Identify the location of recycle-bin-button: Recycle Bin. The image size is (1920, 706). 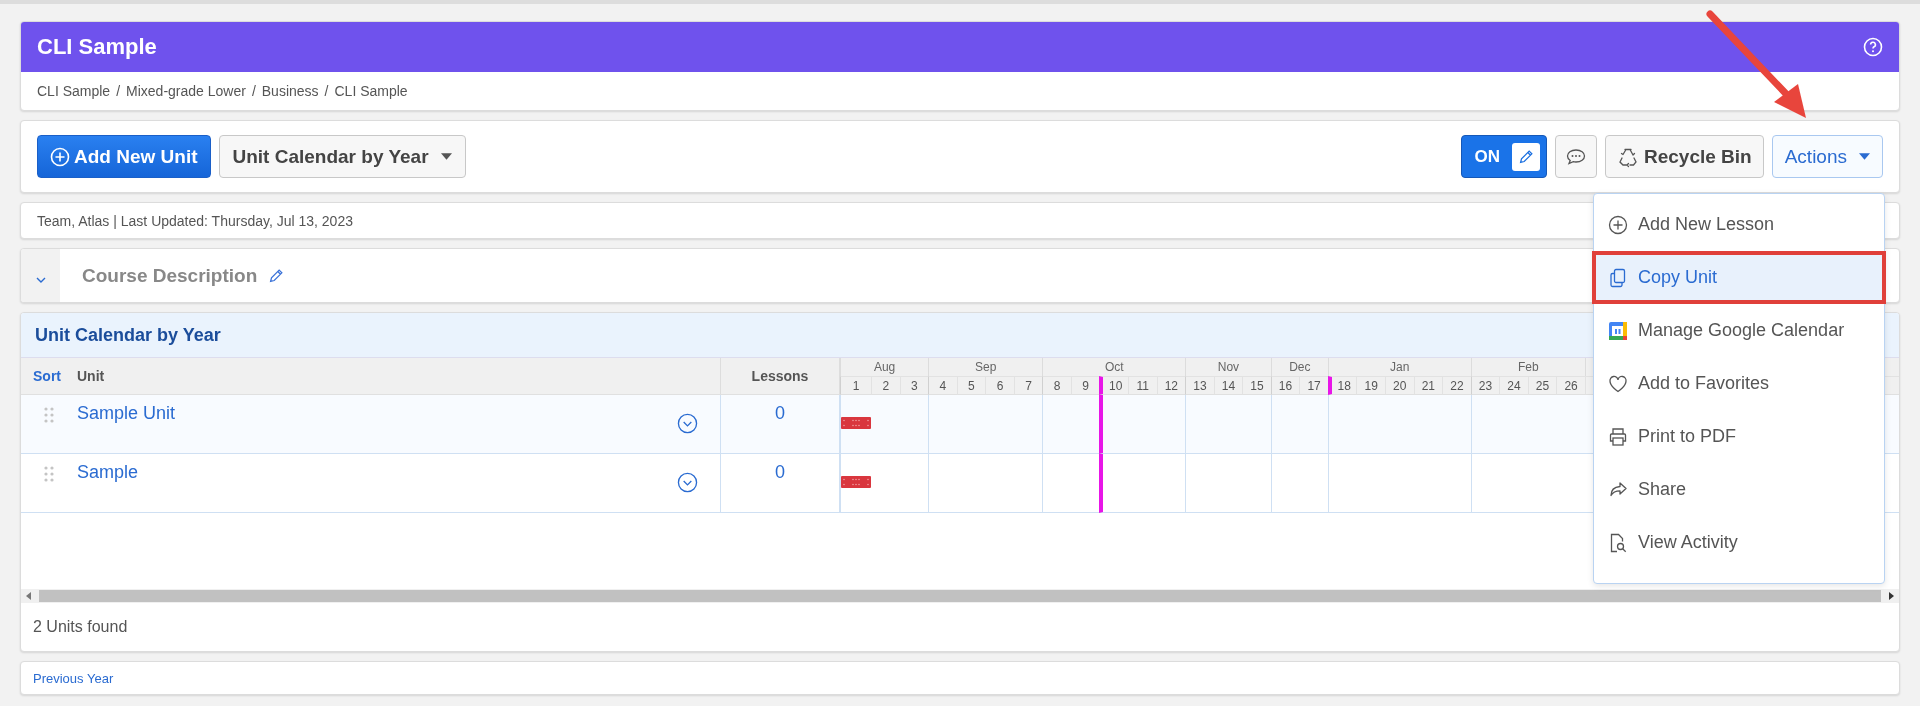
(1684, 156).